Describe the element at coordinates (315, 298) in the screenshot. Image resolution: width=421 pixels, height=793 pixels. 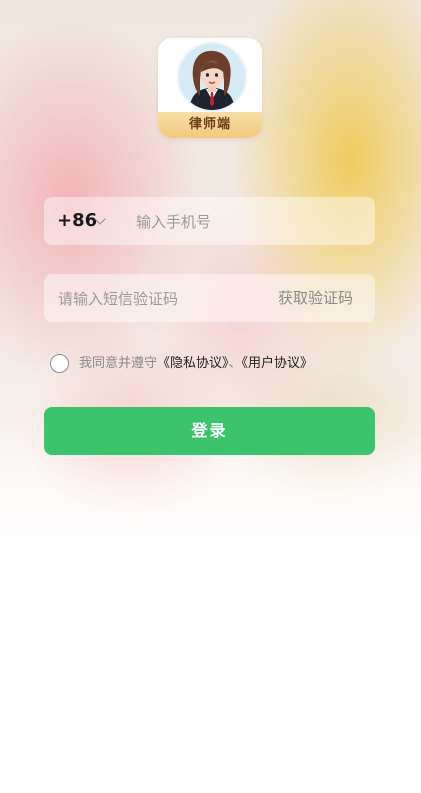
I see `get-code-button: 获取验证码` at that location.